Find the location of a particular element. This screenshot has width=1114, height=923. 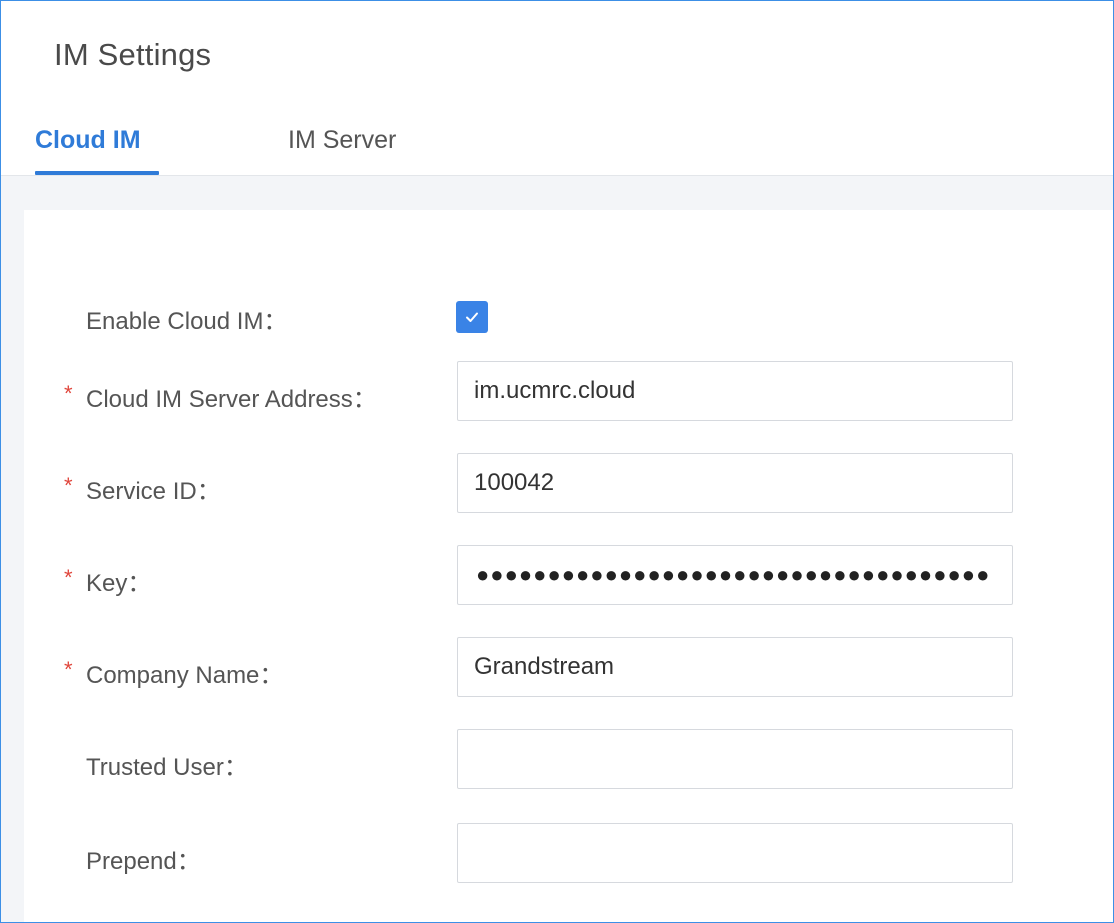

server-address-field is located at coordinates (735, 391).